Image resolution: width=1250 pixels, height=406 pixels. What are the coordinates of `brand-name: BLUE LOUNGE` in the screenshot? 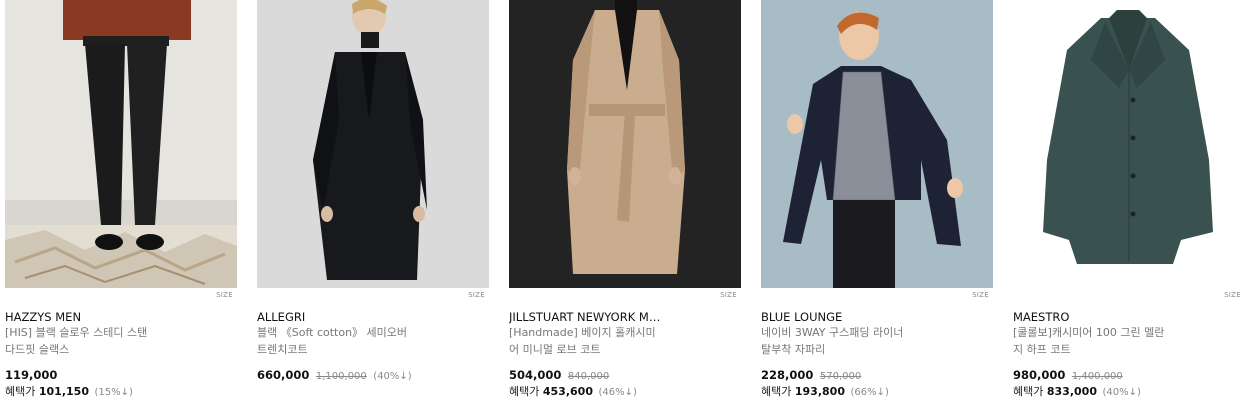 It's located at (875, 317).